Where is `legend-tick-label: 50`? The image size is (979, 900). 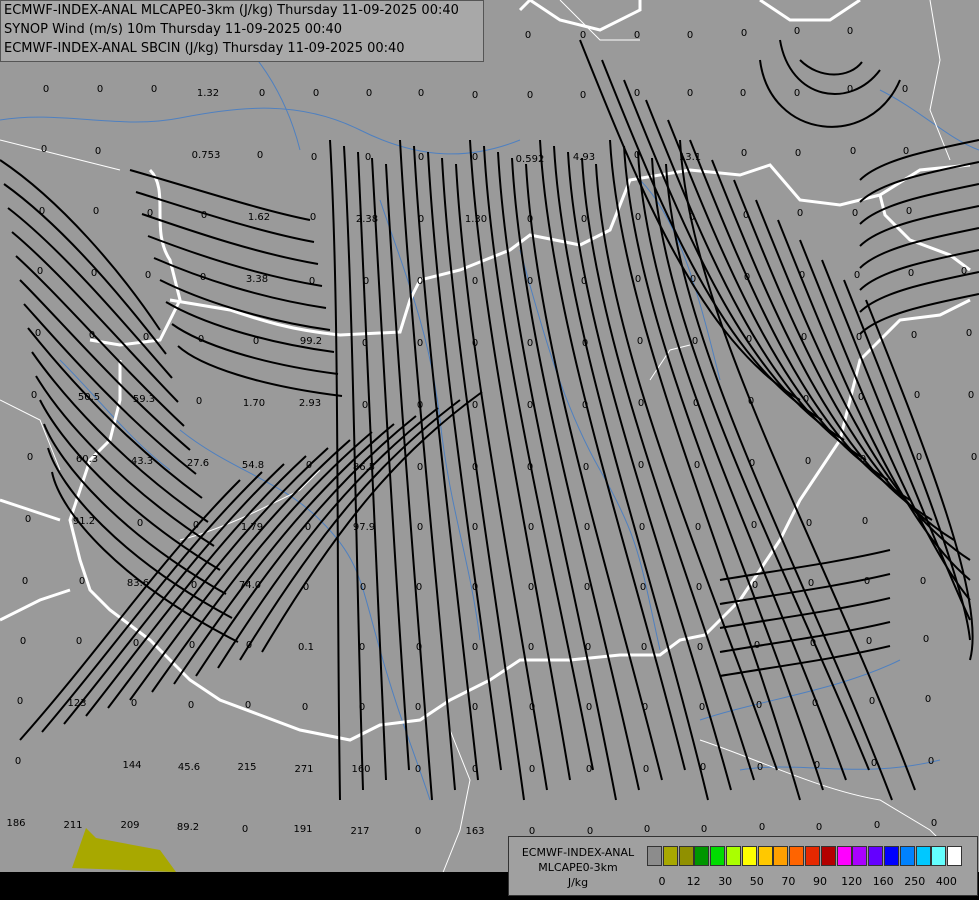 legend-tick-label: 50 is located at coordinates (756, 881).